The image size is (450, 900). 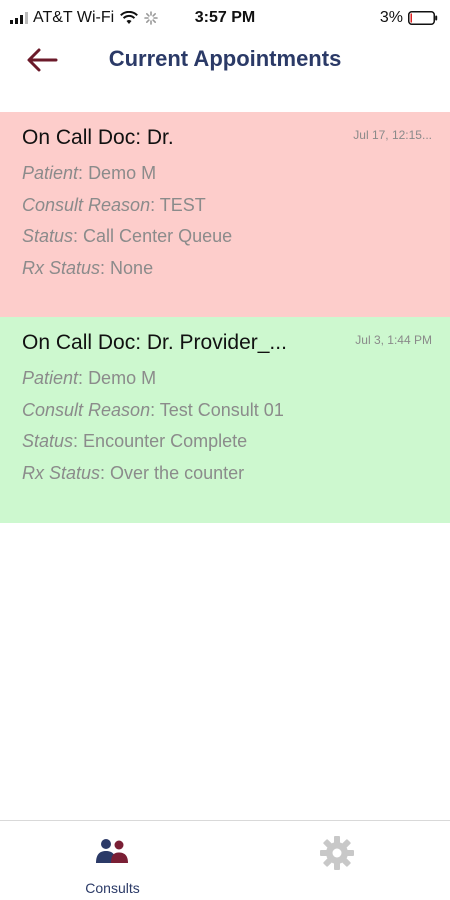 I want to click on status-bar: AT&T Wi-Fi 3:57 PM 3%, so click(x=225, y=18).